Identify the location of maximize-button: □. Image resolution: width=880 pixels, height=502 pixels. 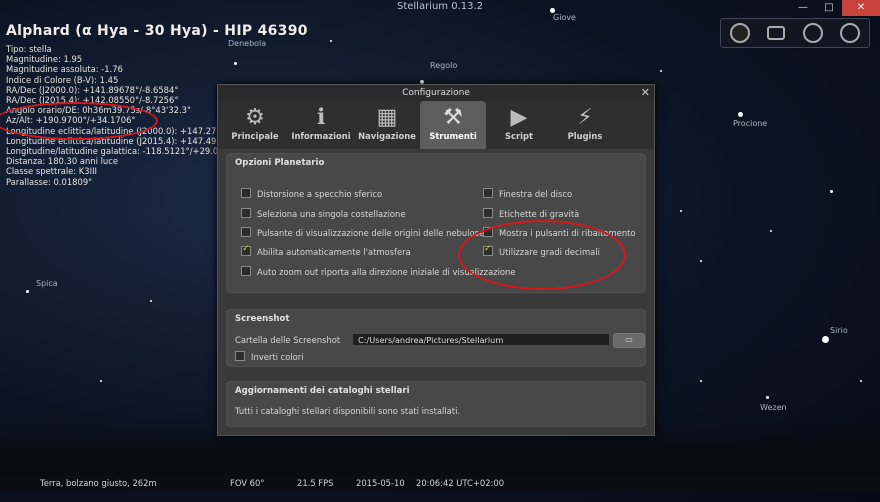
(829, 8).